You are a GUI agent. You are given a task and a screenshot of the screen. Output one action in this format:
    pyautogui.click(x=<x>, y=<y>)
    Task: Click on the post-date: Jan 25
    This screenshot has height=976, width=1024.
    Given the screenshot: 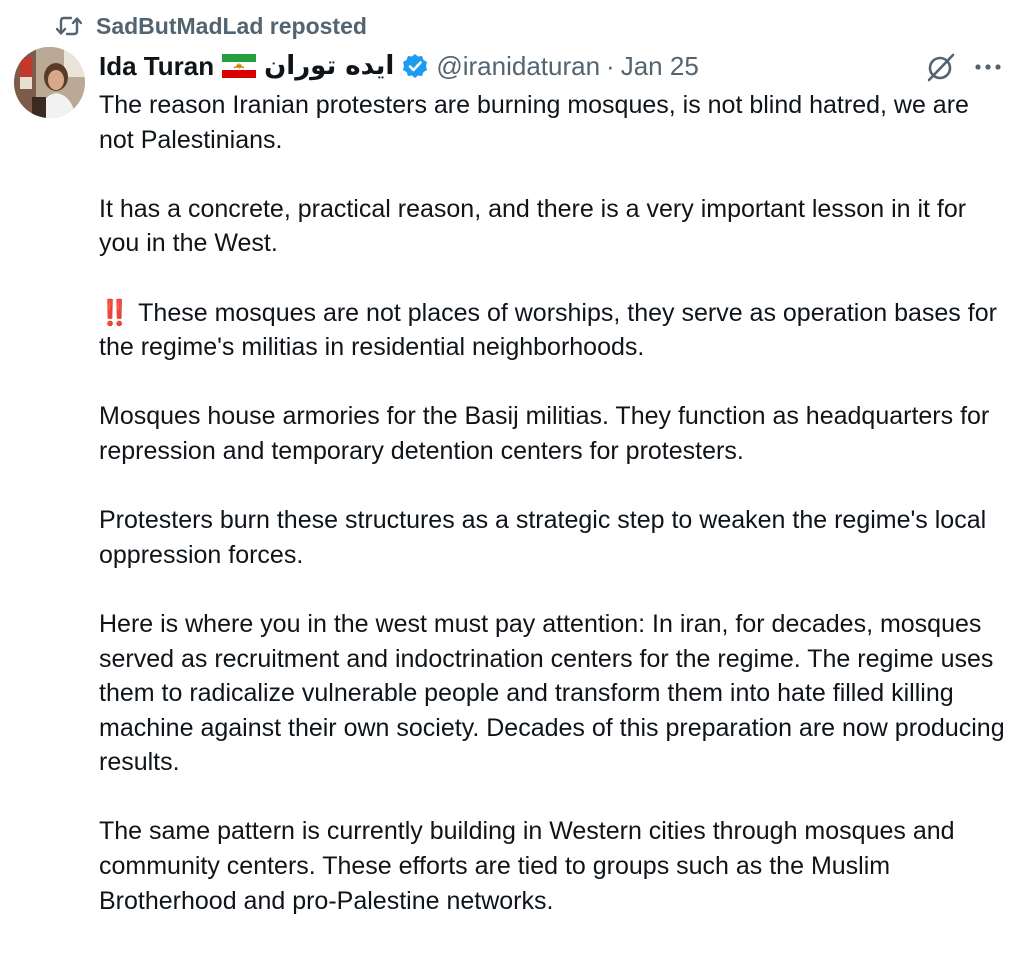 What is the action you would take?
    pyautogui.click(x=660, y=66)
    